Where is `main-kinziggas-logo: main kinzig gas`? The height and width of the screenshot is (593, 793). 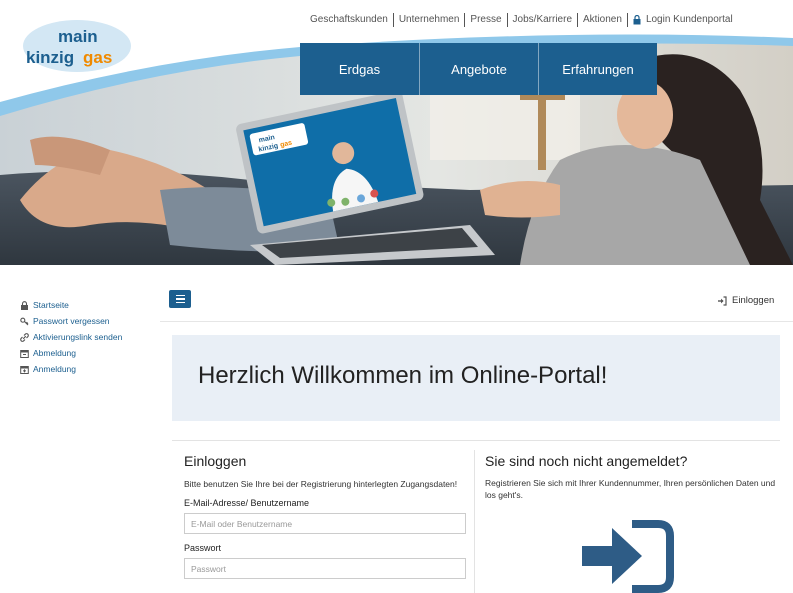 main-kinziggas-logo: main kinzig gas is located at coordinates (77, 47).